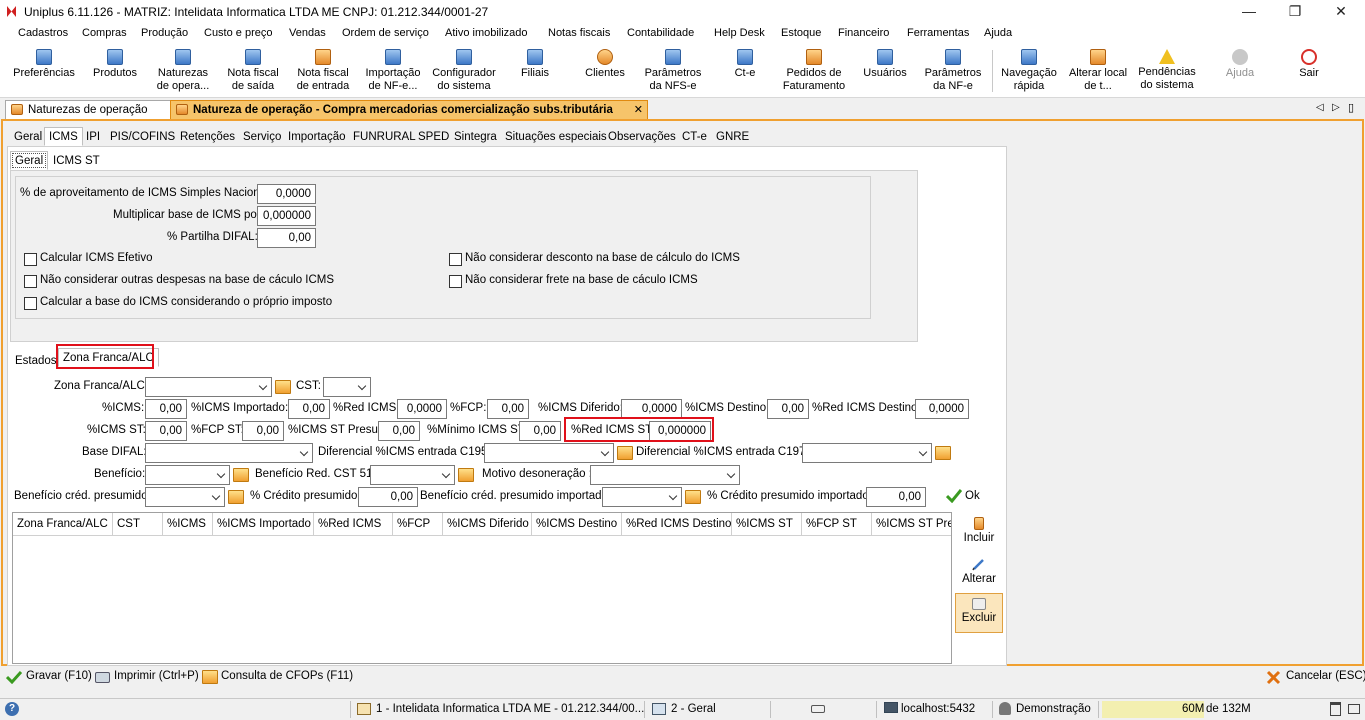 Image resolution: width=1365 pixels, height=720 pixels. What do you see at coordinates (277, 676) in the screenshot?
I see `consulta-cfop-button: Consulta de CFOPs (F11)` at bounding box center [277, 676].